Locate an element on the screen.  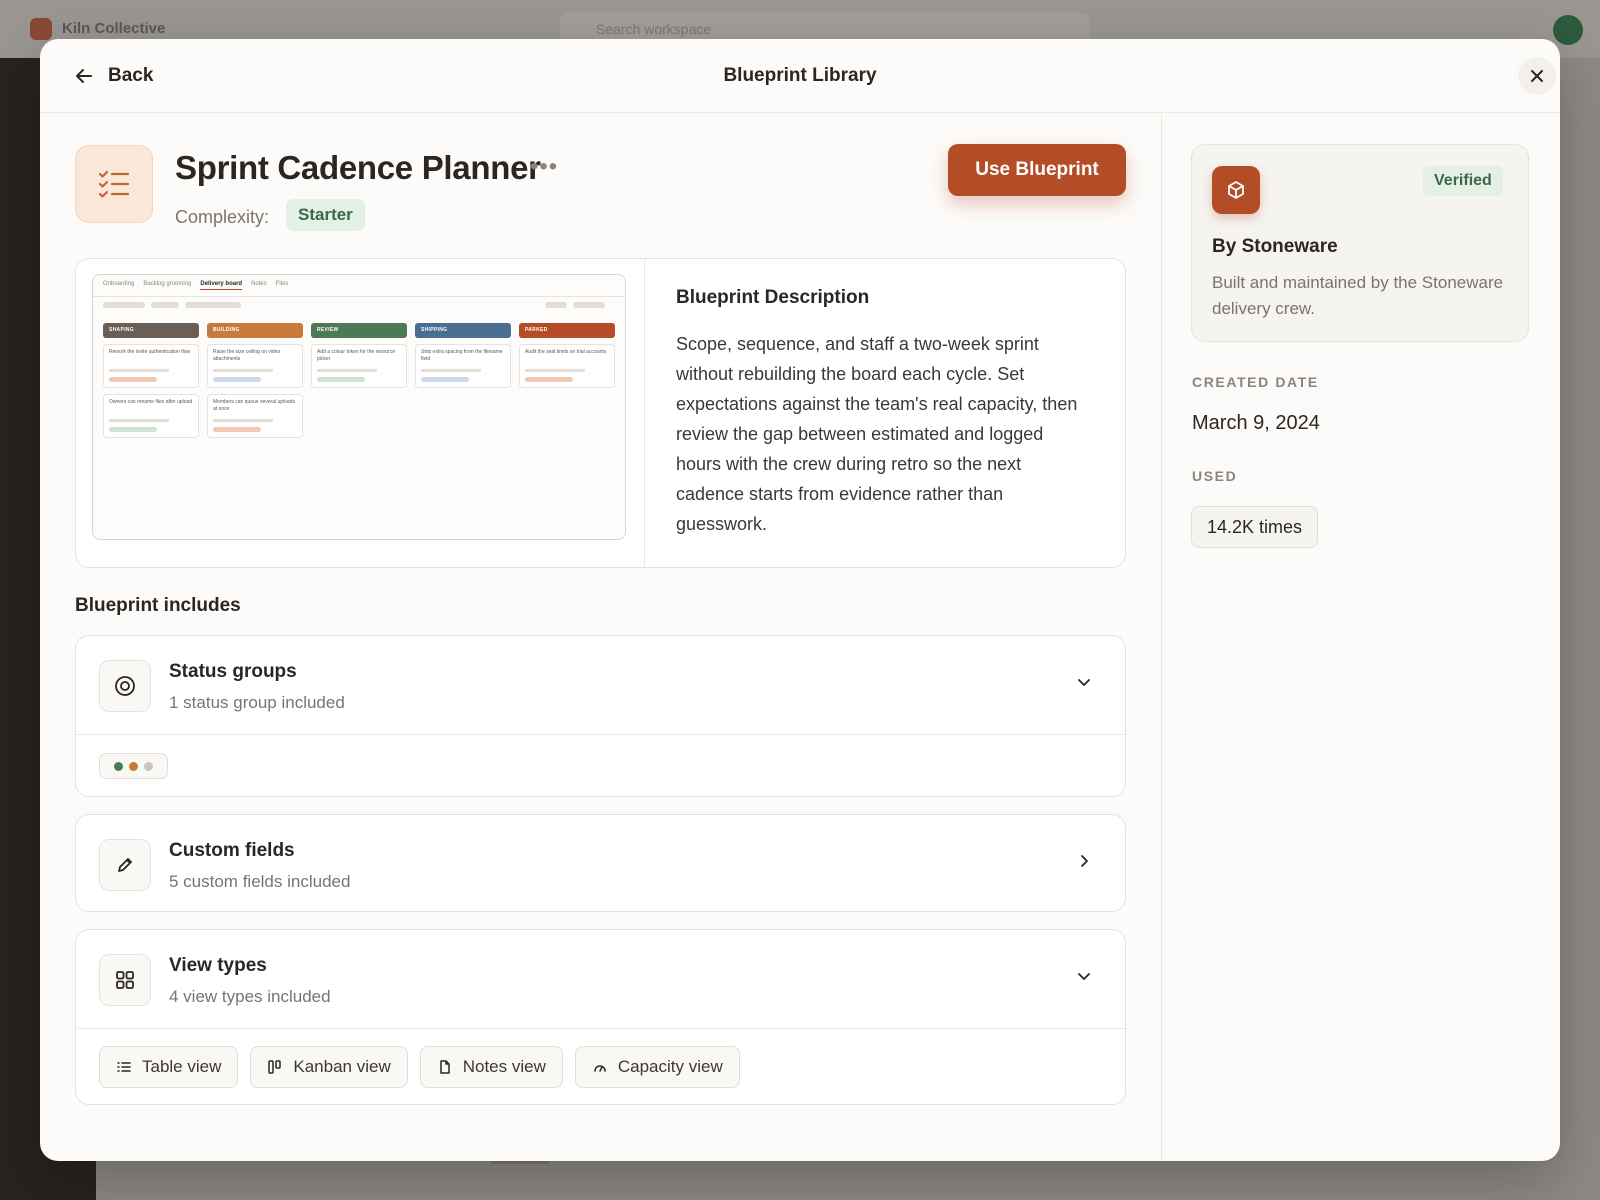
custom-fields-header: Custom fields 5 custom fields included is located at coordinates (600, 863).